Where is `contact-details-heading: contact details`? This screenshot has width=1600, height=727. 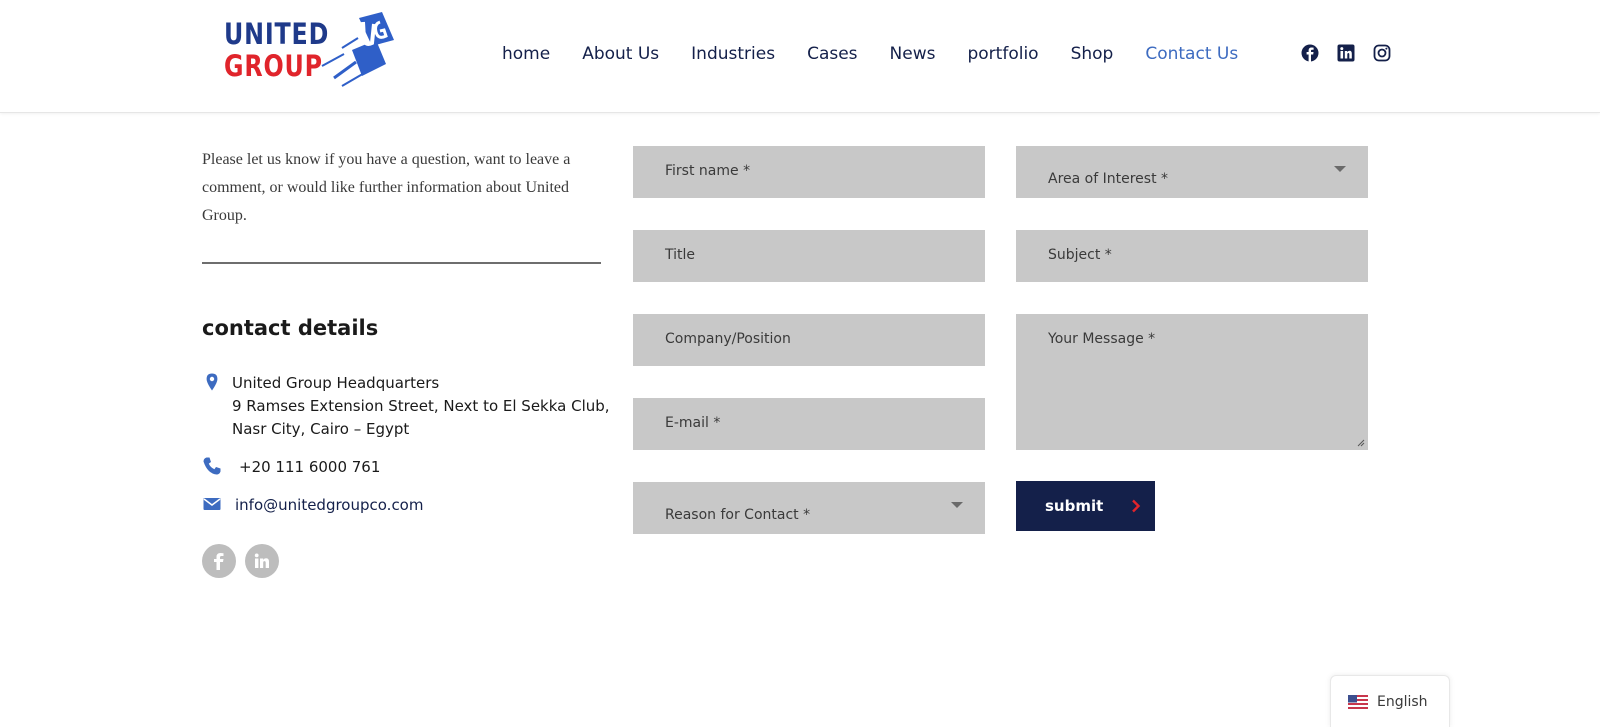
contact-details-heading: contact details is located at coordinates (290, 328).